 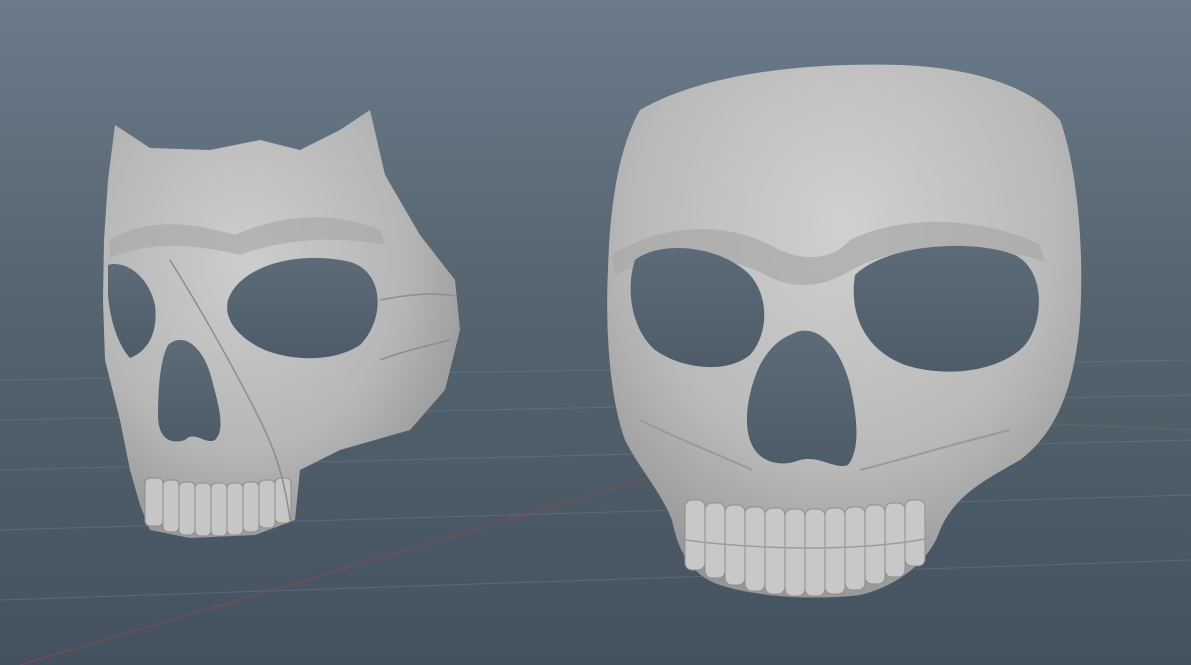 I want to click on skull-mask-cut-teeth, so click(x=218, y=507).